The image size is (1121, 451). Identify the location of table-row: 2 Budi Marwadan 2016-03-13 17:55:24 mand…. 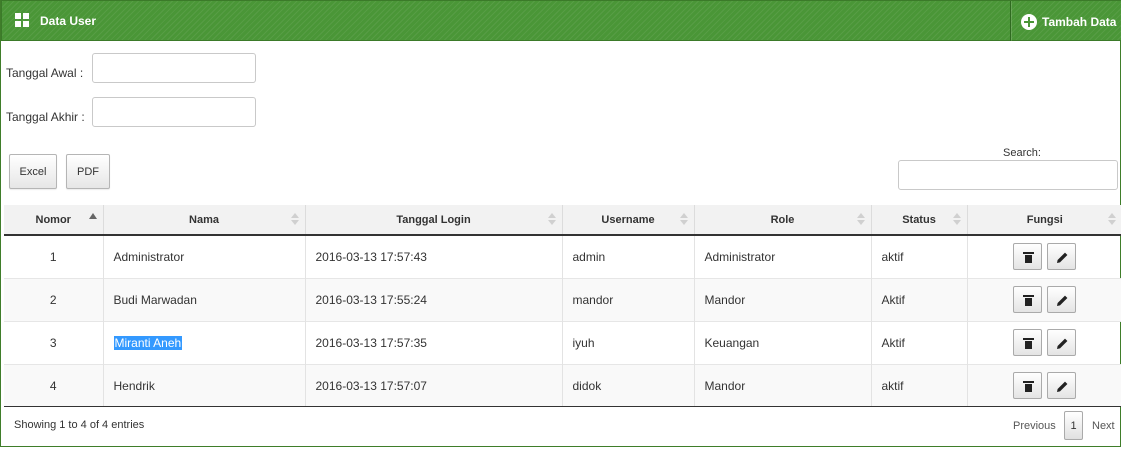
(562, 299).